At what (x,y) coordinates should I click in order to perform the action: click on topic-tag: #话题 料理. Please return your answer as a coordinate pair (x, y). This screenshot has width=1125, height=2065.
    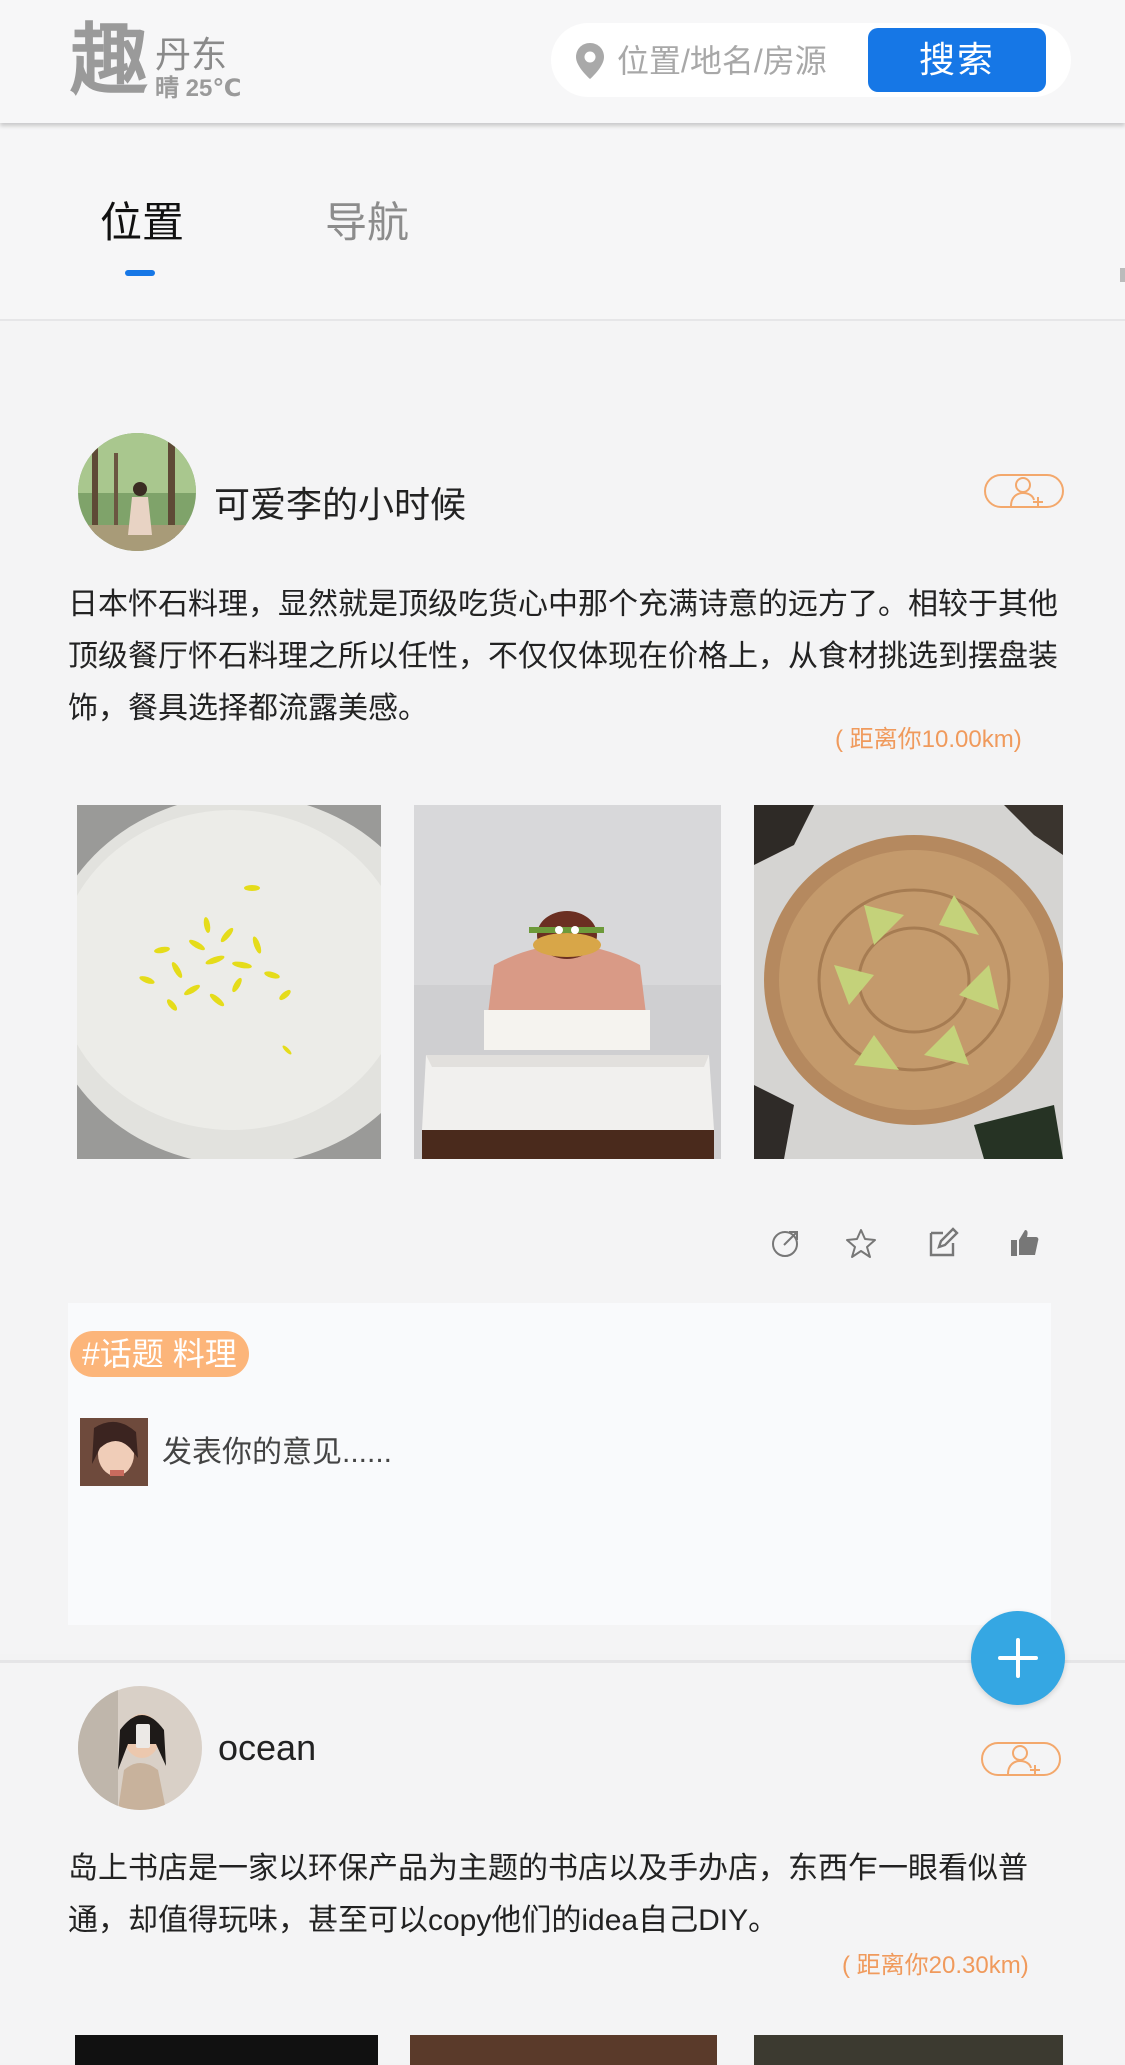
    Looking at the image, I should click on (159, 1354).